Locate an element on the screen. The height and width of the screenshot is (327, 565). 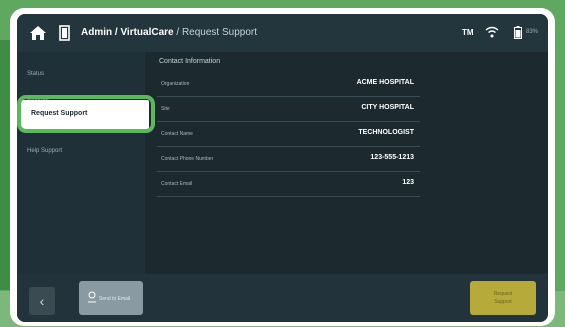
sidebar-item-help-support: Help Support is located at coordinates (44, 151).